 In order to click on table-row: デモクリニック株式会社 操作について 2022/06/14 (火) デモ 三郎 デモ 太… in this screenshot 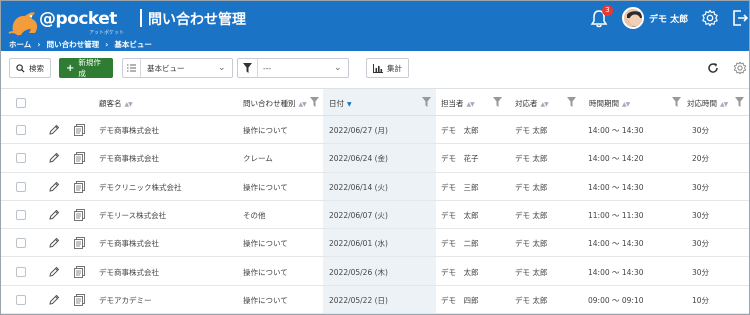, I will do `click(375, 187)`.